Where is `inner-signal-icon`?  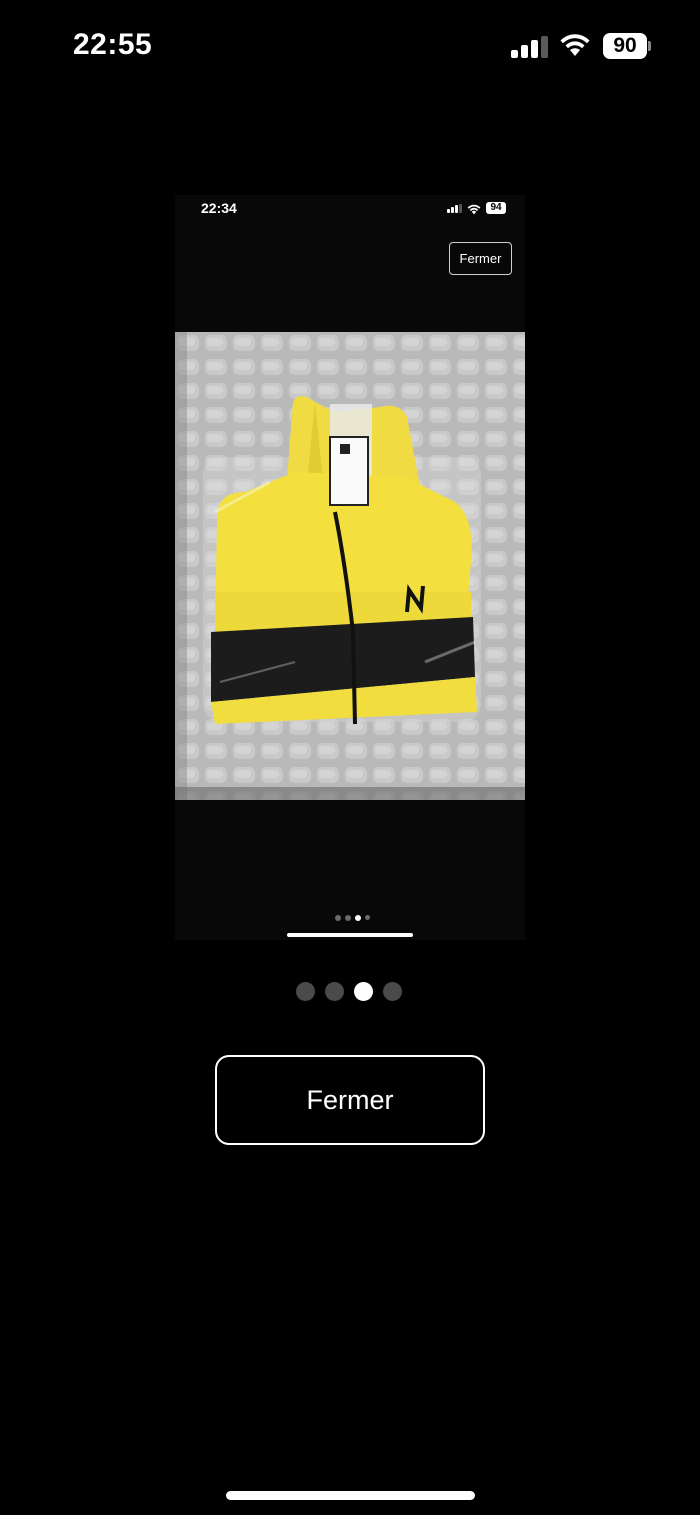 inner-signal-icon is located at coordinates (454, 208).